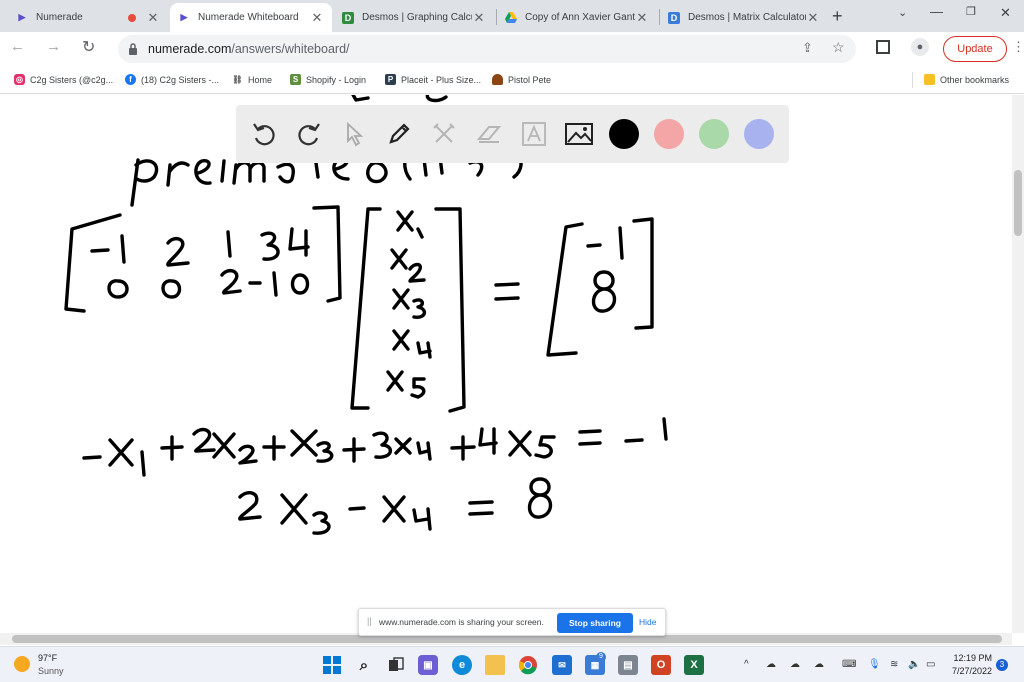  I want to click on eraser-icon, so click(489, 134).